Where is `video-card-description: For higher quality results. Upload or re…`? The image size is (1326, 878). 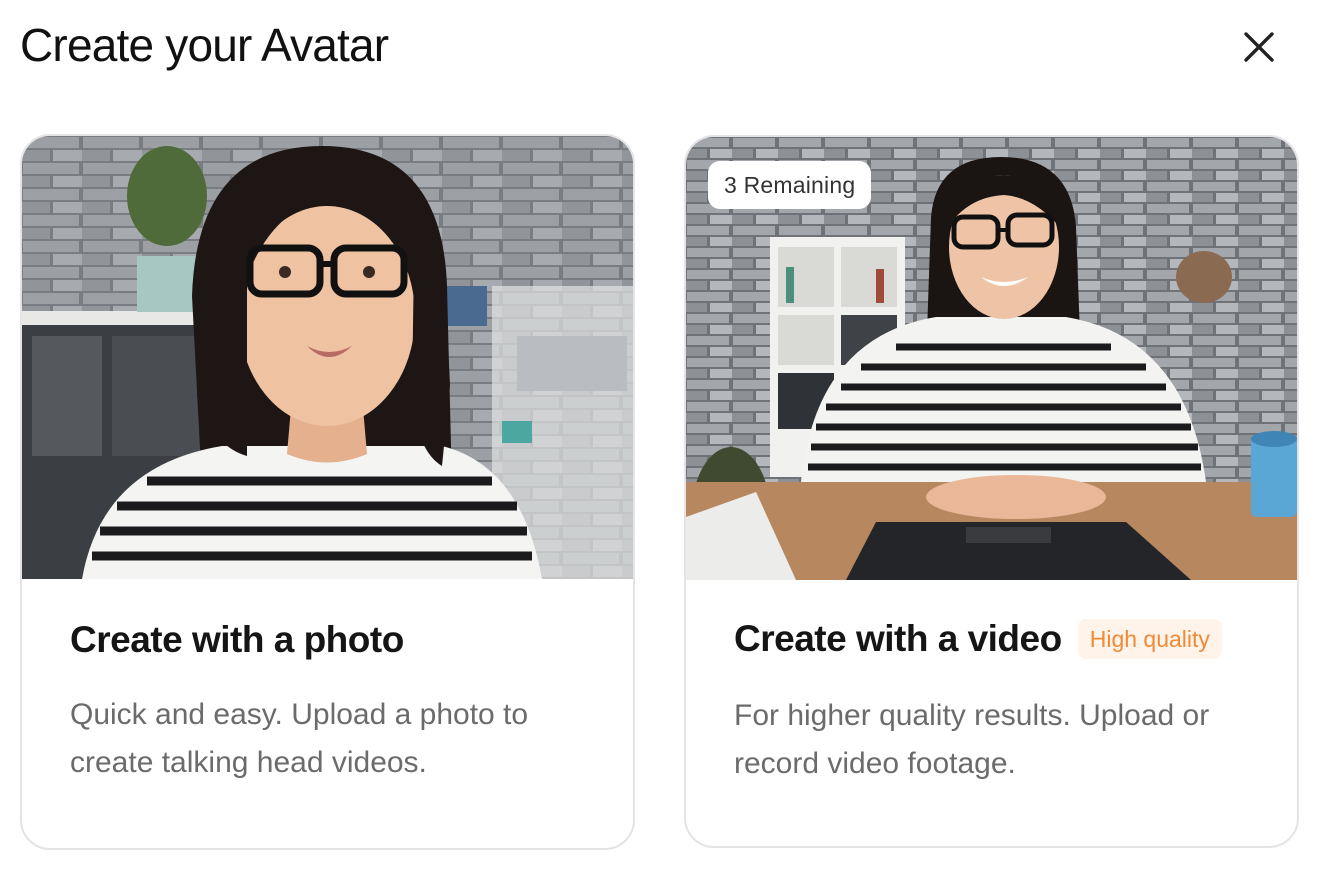
video-card-description: For higher quality results. Upload or re… is located at coordinates (972, 739).